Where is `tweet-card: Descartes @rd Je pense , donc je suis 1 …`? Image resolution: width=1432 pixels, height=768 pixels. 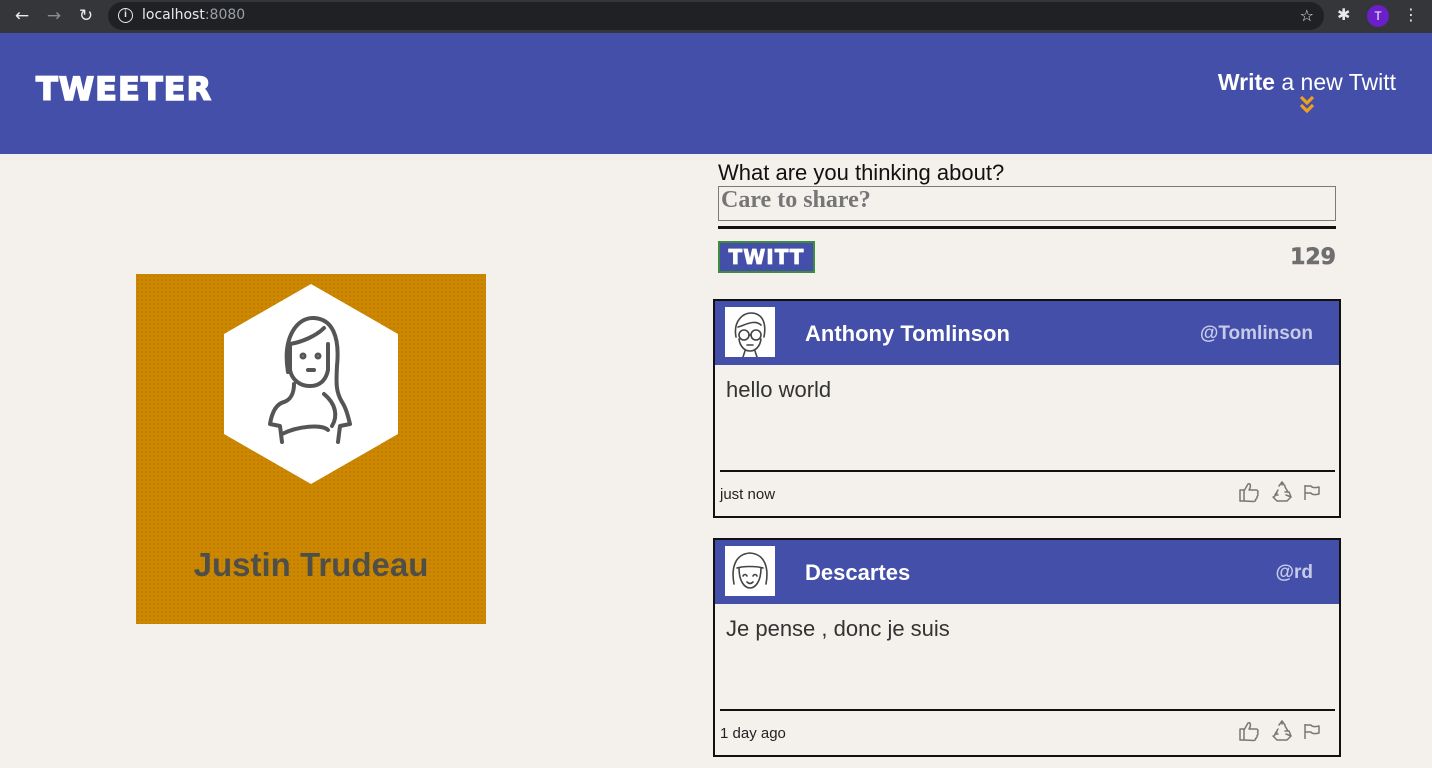
tweet-card: Descartes @rd Je pense , donc je suis 1 … is located at coordinates (1027, 647).